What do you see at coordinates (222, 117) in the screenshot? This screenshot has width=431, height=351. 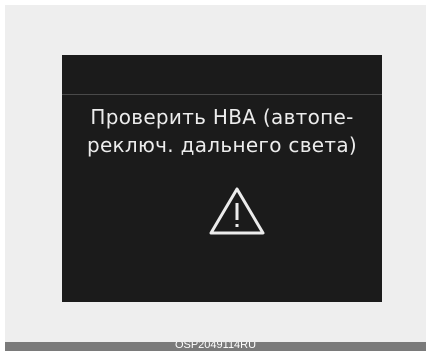 I see `message-line-1: Проверить HBA (автопе-` at bounding box center [222, 117].